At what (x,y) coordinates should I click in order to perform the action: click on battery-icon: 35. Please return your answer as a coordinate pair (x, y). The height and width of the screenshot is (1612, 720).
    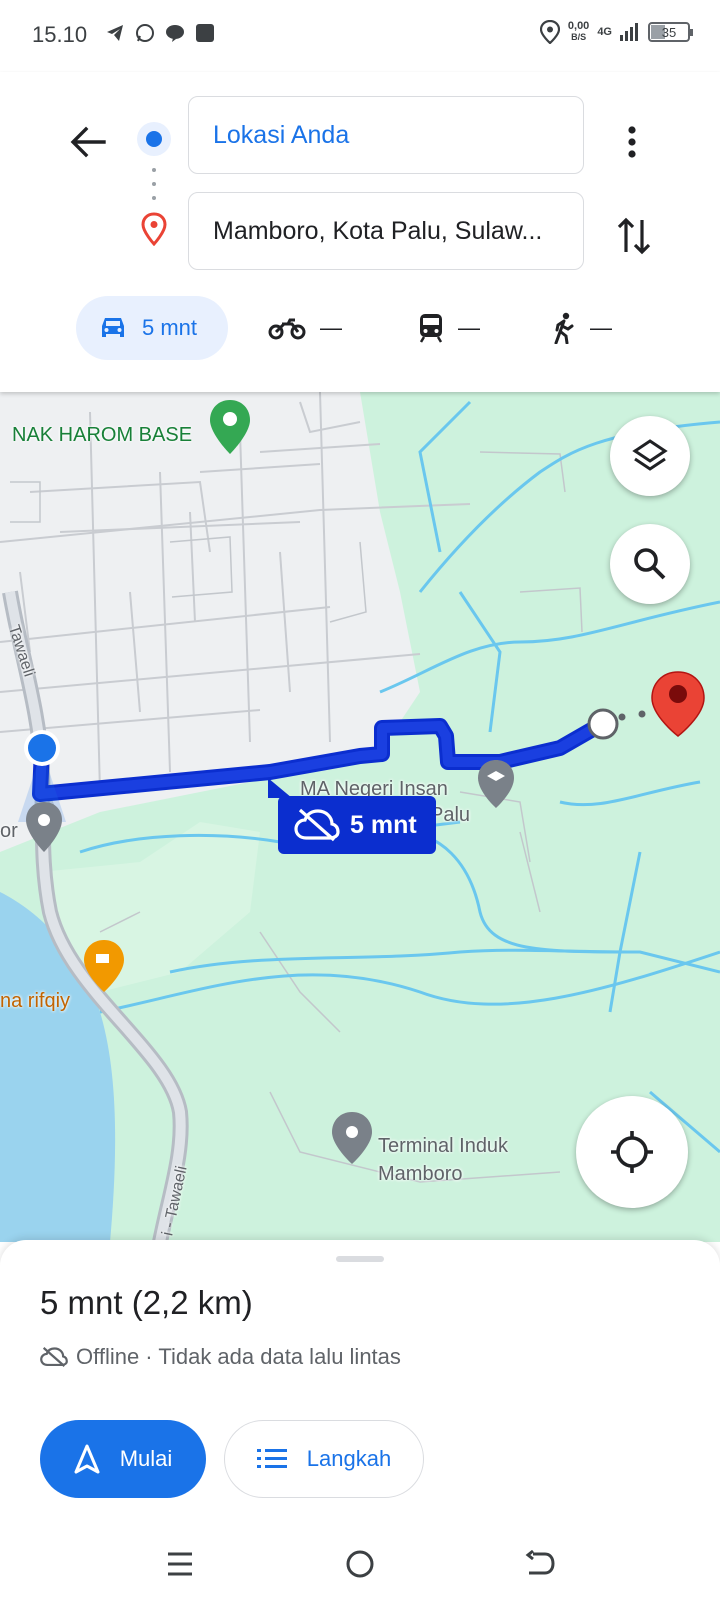
    Looking at the image, I should click on (670, 32).